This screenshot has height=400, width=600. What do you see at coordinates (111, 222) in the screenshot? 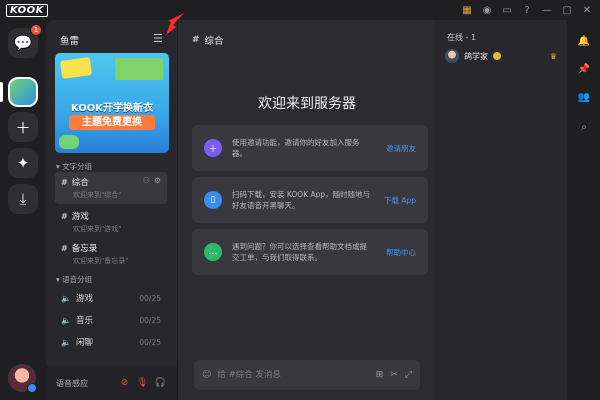
I see `channel-item-youxi: # 游戏 欢迎来到"游戏"` at bounding box center [111, 222].